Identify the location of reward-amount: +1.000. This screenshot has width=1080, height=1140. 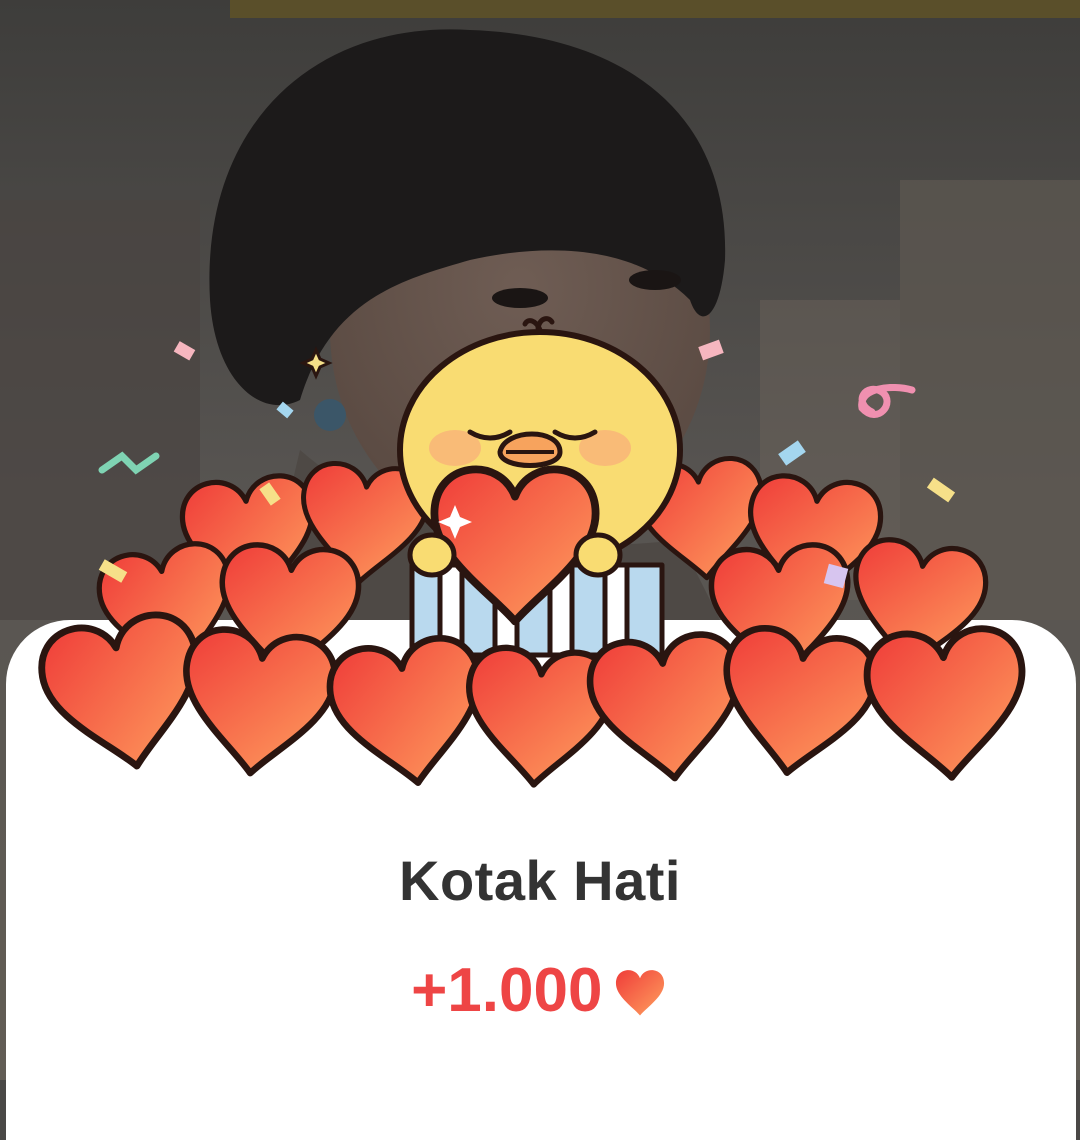
(507, 990).